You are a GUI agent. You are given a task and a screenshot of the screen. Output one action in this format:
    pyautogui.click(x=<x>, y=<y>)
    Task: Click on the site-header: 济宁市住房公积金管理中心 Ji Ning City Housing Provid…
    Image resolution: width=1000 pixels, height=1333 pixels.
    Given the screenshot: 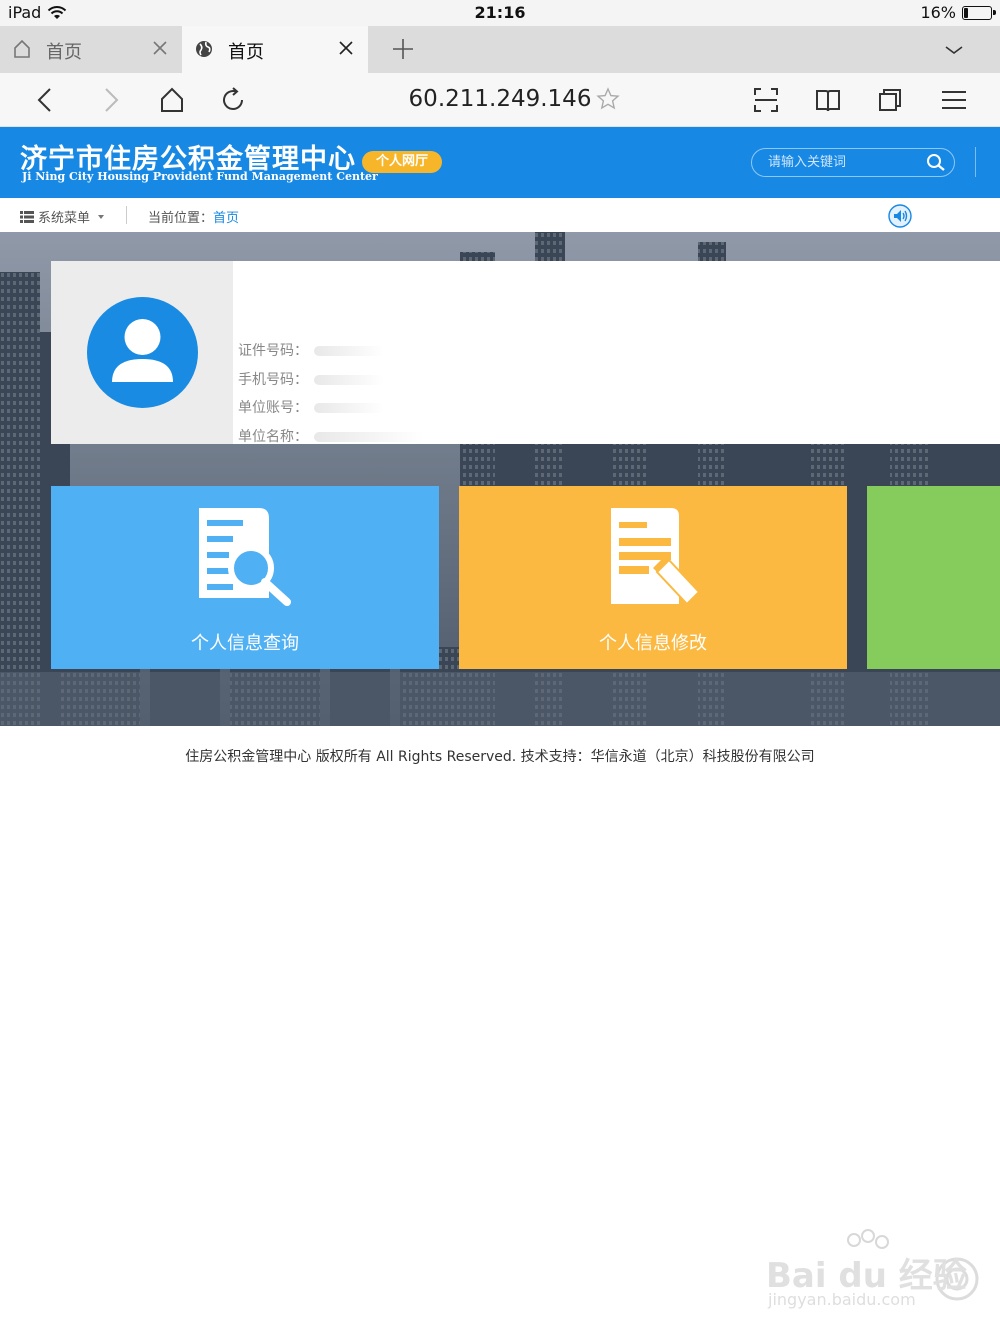 What is the action you would take?
    pyautogui.click(x=500, y=162)
    